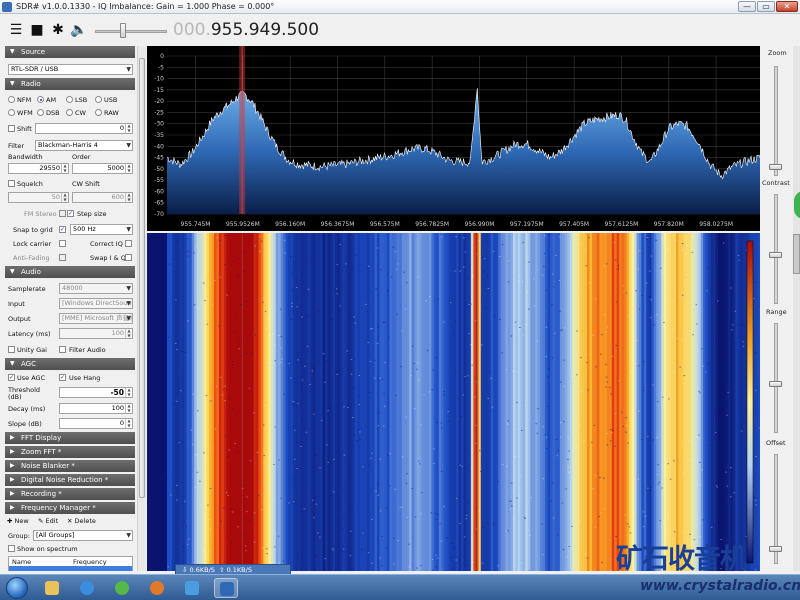 The height and width of the screenshot is (600, 800). What do you see at coordinates (96, 408) in the screenshot?
I see `decay-input: 100 ▲ ▼` at bounding box center [96, 408].